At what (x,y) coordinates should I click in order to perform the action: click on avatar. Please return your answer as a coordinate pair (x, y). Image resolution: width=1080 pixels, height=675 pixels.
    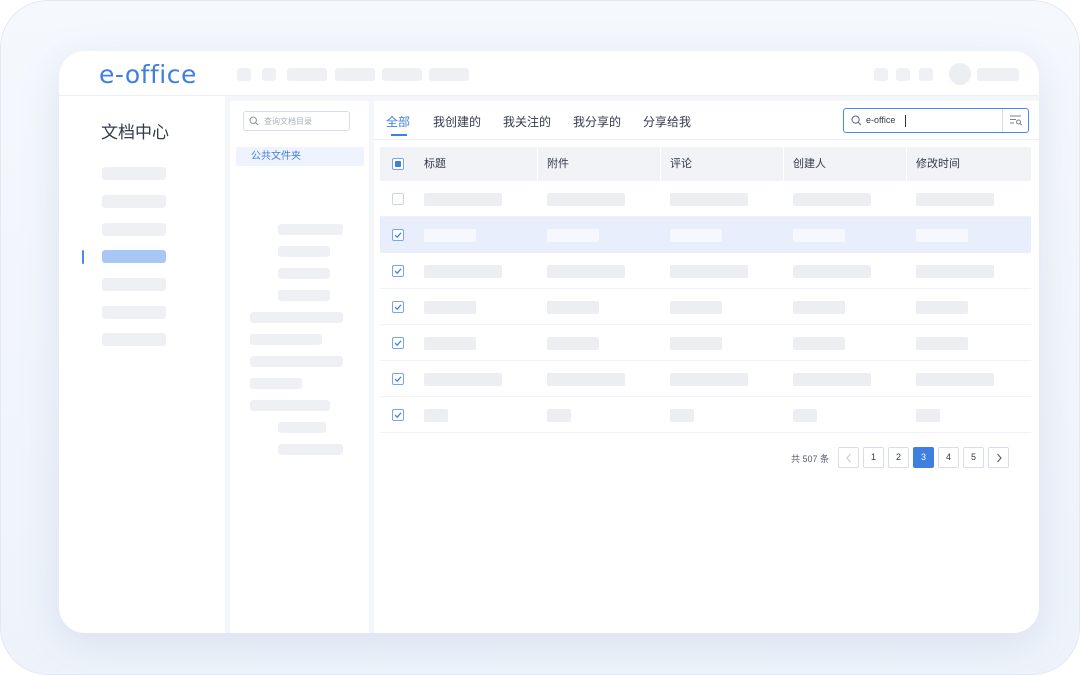
    Looking at the image, I should click on (960, 74).